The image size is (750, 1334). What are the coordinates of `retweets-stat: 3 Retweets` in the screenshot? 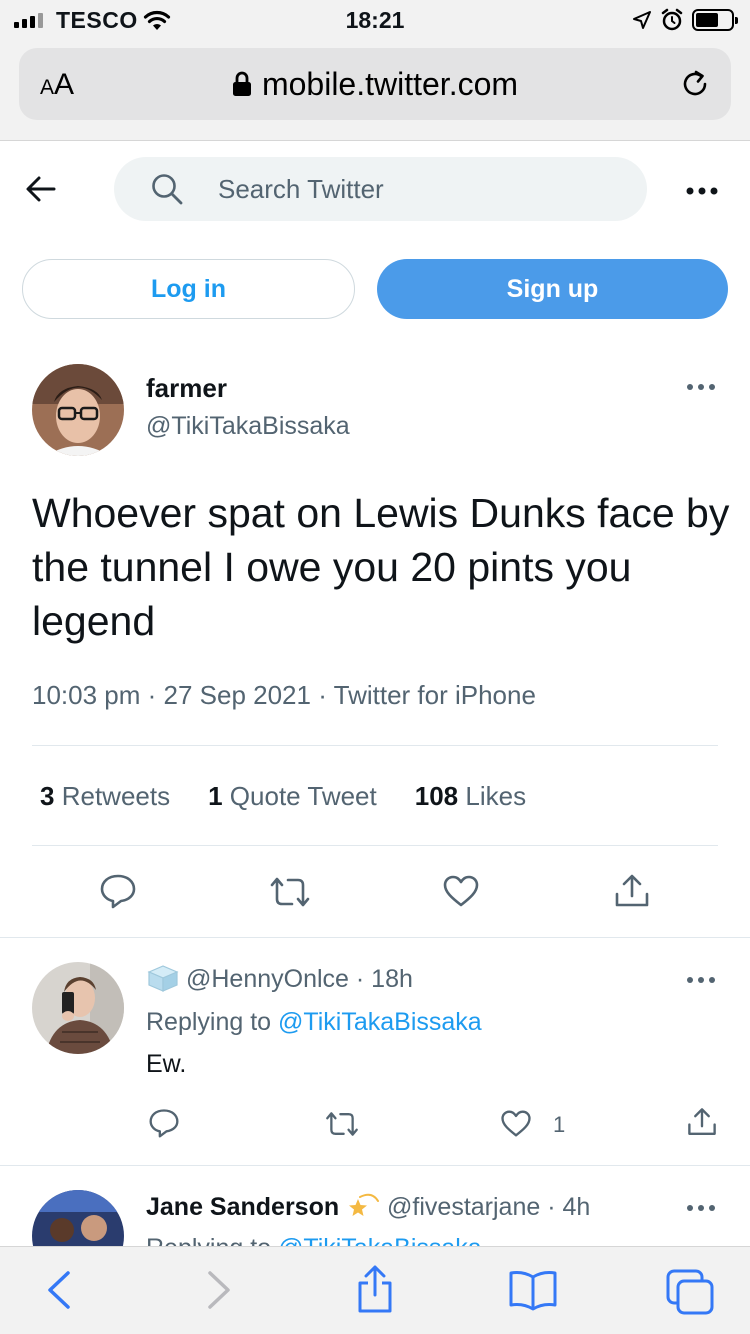 It's located at (105, 796).